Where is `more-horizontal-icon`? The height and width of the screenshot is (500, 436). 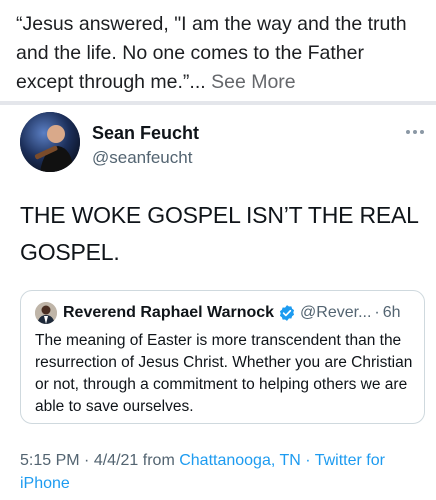
more-horizontal-icon is located at coordinates (415, 129).